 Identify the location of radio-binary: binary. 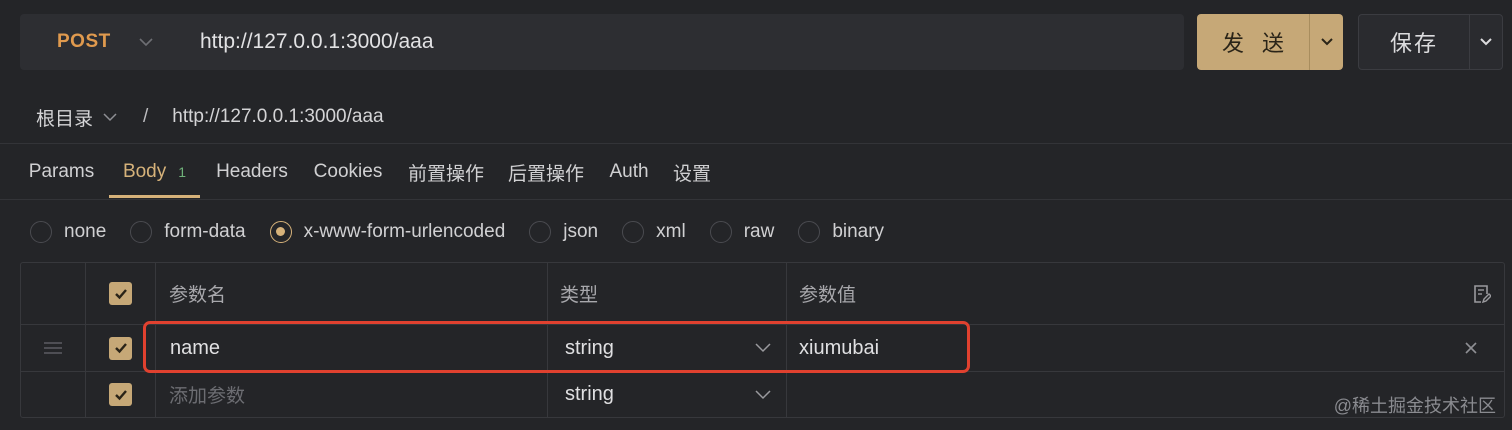
(841, 232).